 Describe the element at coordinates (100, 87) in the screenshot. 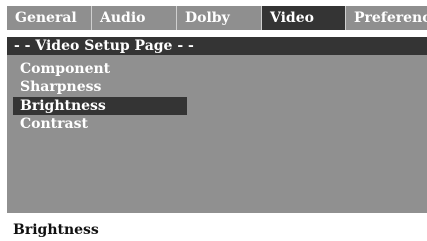

I see `menu-item-sharpness: Sharpness` at that location.